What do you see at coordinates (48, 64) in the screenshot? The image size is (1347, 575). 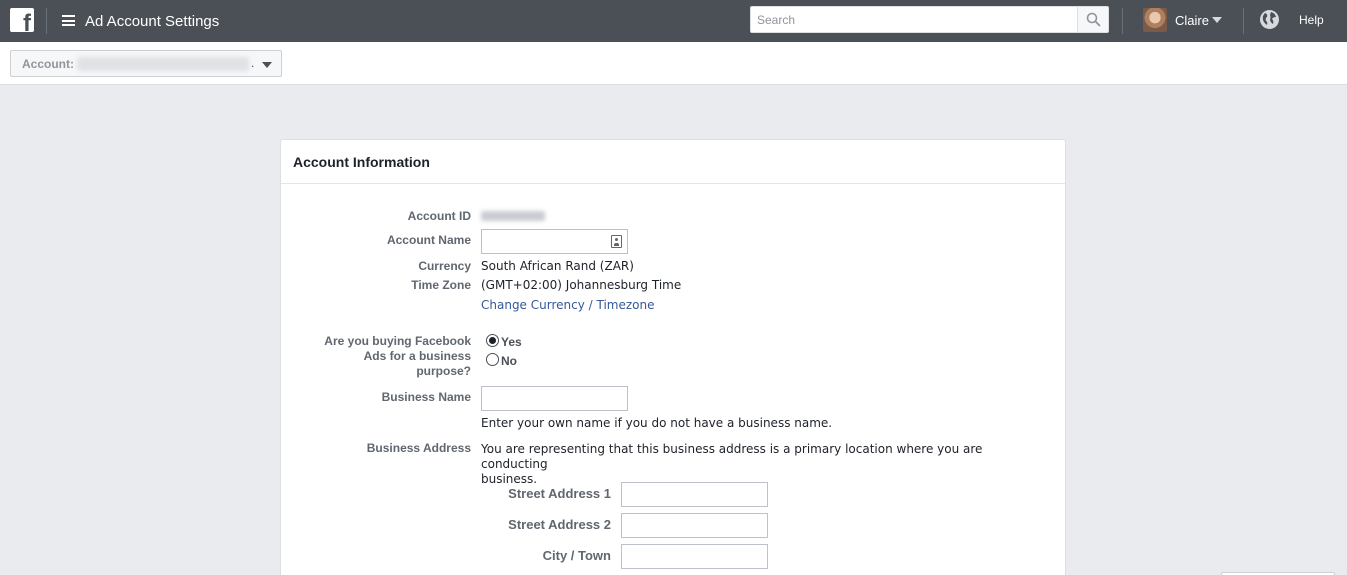 I see `account-label: Account:` at bounding box center [48, 64].